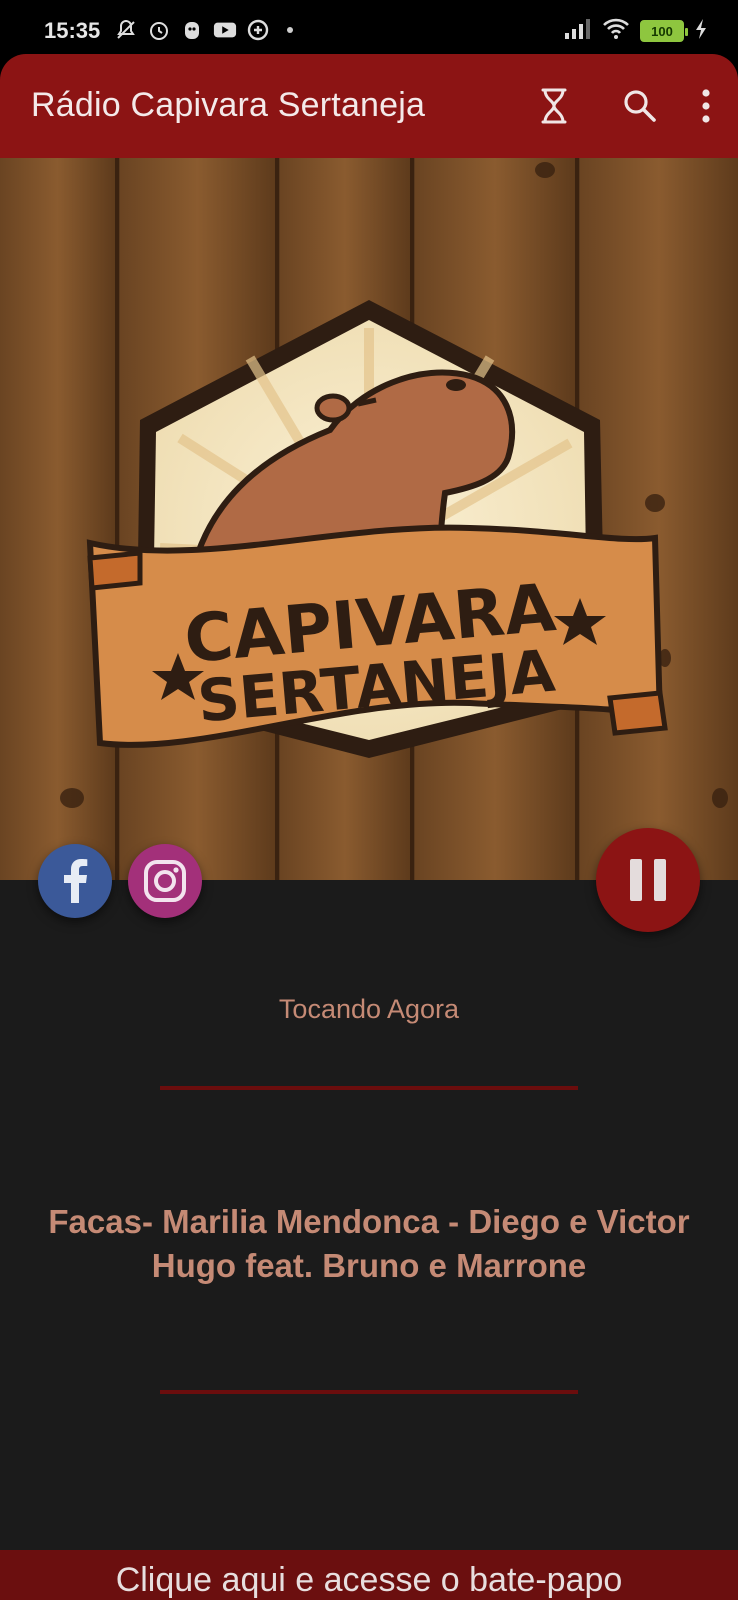 This screenshot has height=1600, width=738. What do you see at coordinates (640, 106) in the screenshot?
I see `search-icon` at bounding box center [640, 106].